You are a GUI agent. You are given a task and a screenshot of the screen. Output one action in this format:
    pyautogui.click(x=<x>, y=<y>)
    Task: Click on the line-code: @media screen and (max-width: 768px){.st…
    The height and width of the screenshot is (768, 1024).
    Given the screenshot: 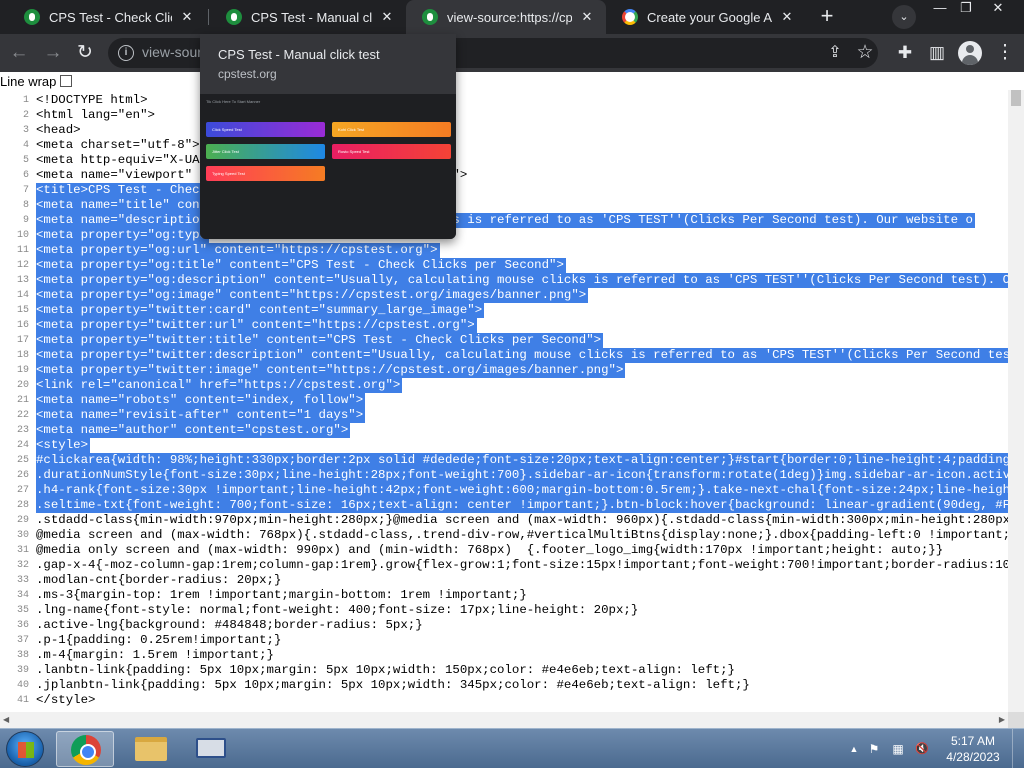 What is the action you would take?
    pyautogui.click(x=522, y=535)
    